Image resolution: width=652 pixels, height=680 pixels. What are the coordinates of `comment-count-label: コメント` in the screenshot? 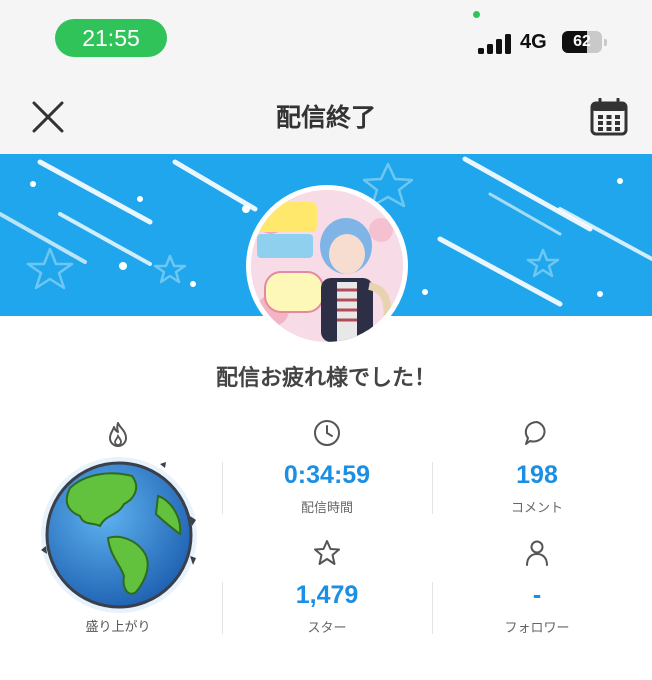 It's located at (536, 508).